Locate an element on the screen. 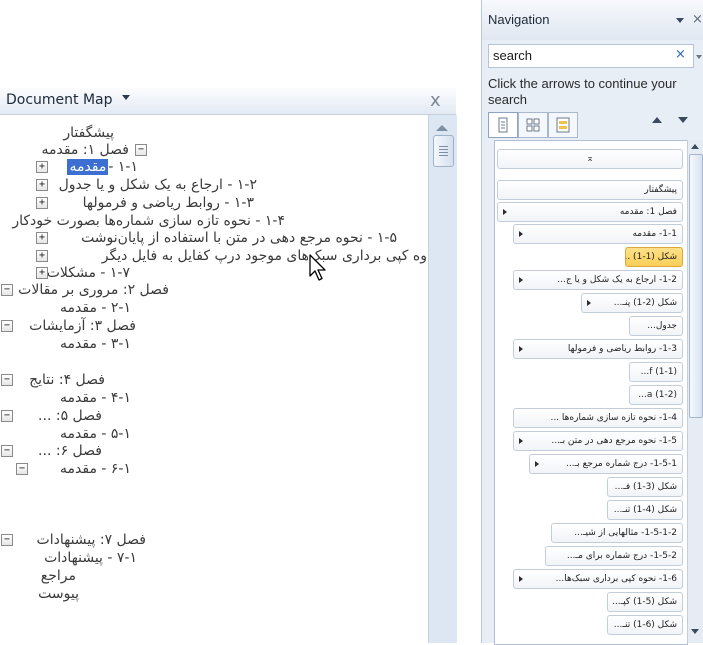 This screenshot has height=645, width=703. close-icon: x is located at coordinates (435, 100).